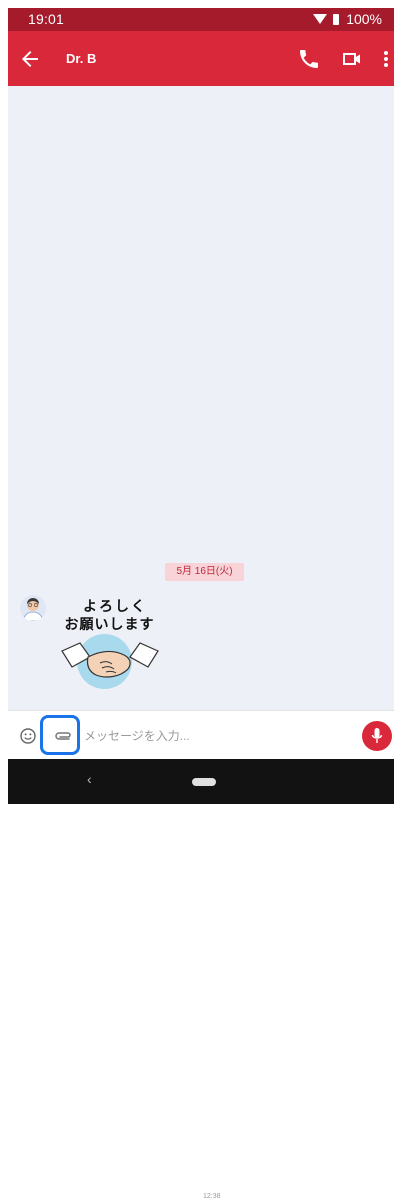 The image size is (394, 1200). Describe the element at coordinates (352, 59) in the screenshot. I see `video-icon` at that location.